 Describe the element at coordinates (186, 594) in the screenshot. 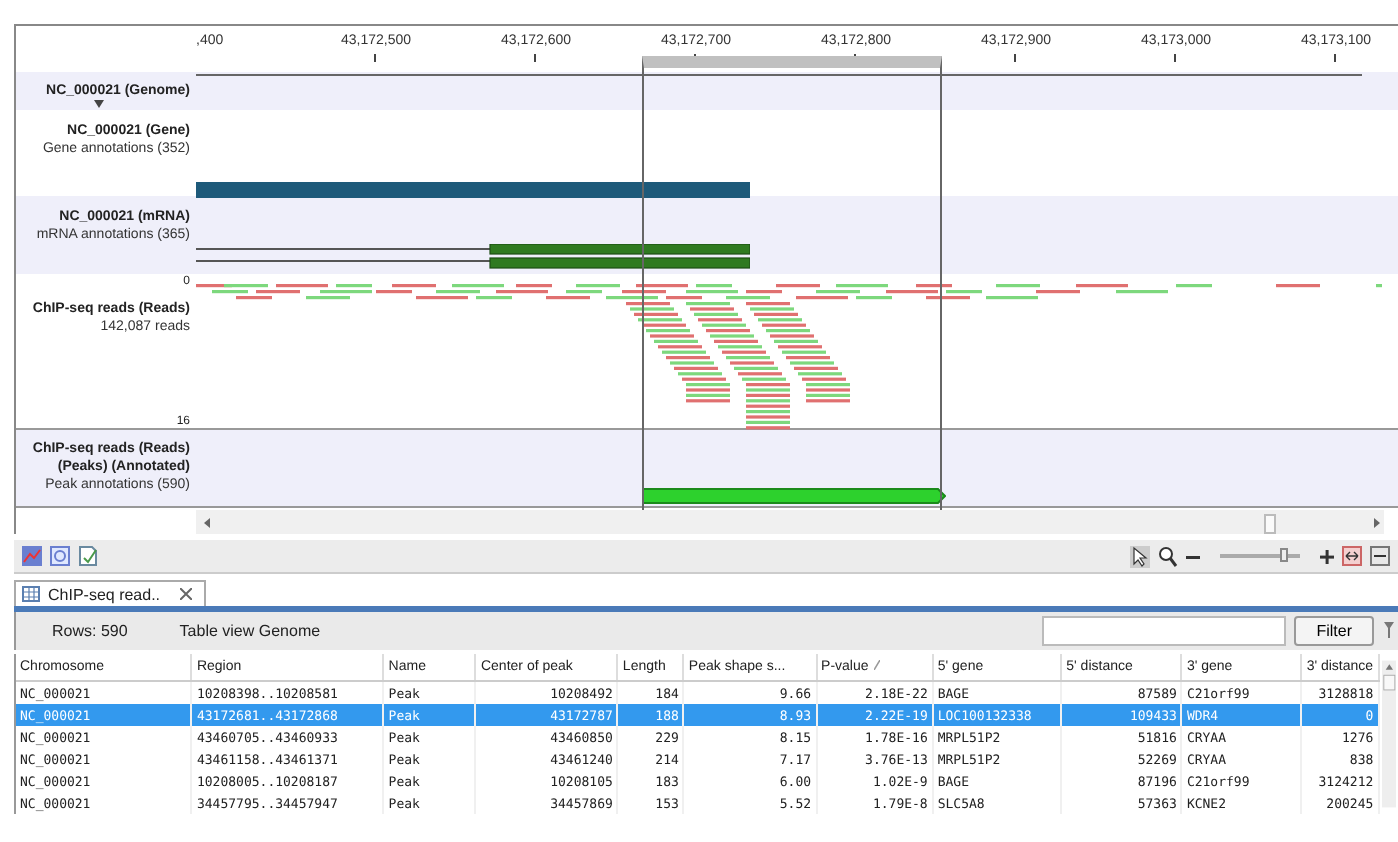

I see `close-icon` at that location.